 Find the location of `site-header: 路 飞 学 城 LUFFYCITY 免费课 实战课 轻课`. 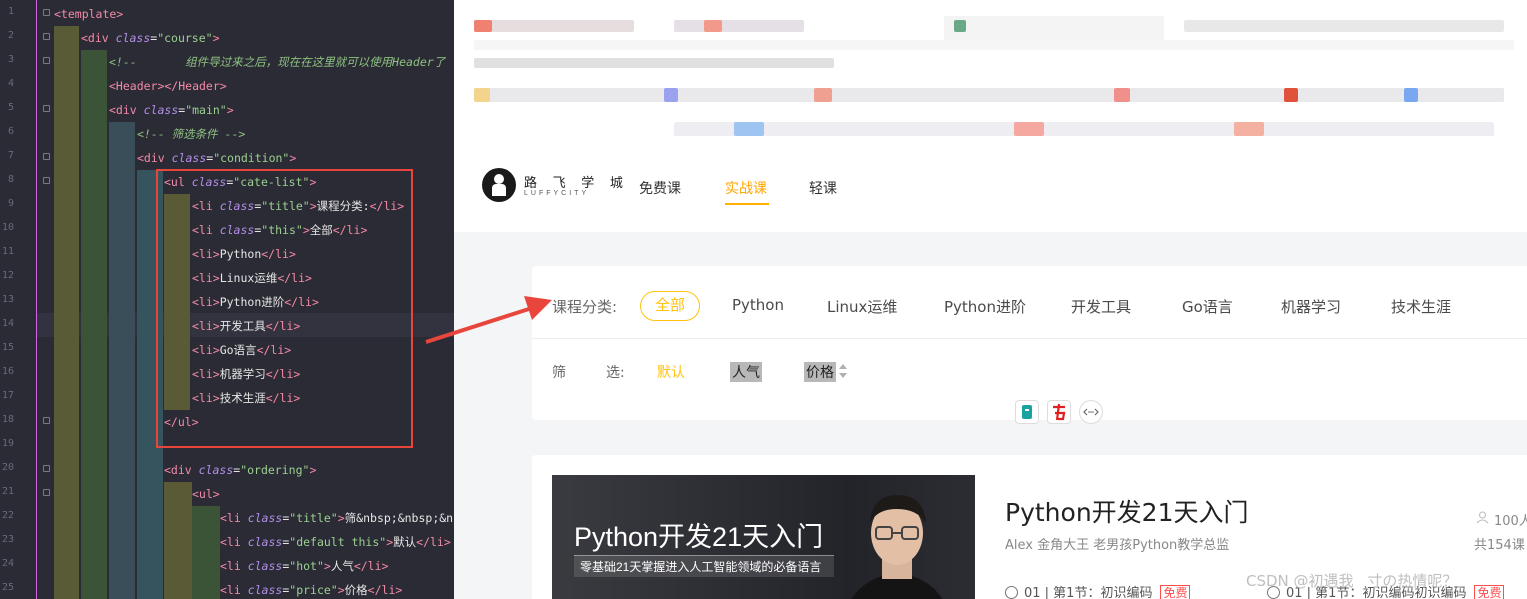

site-header: 路 飞 学 城 LUFFYCITY 免费课 实战课 轻课 is located at coordinates (990, 191).